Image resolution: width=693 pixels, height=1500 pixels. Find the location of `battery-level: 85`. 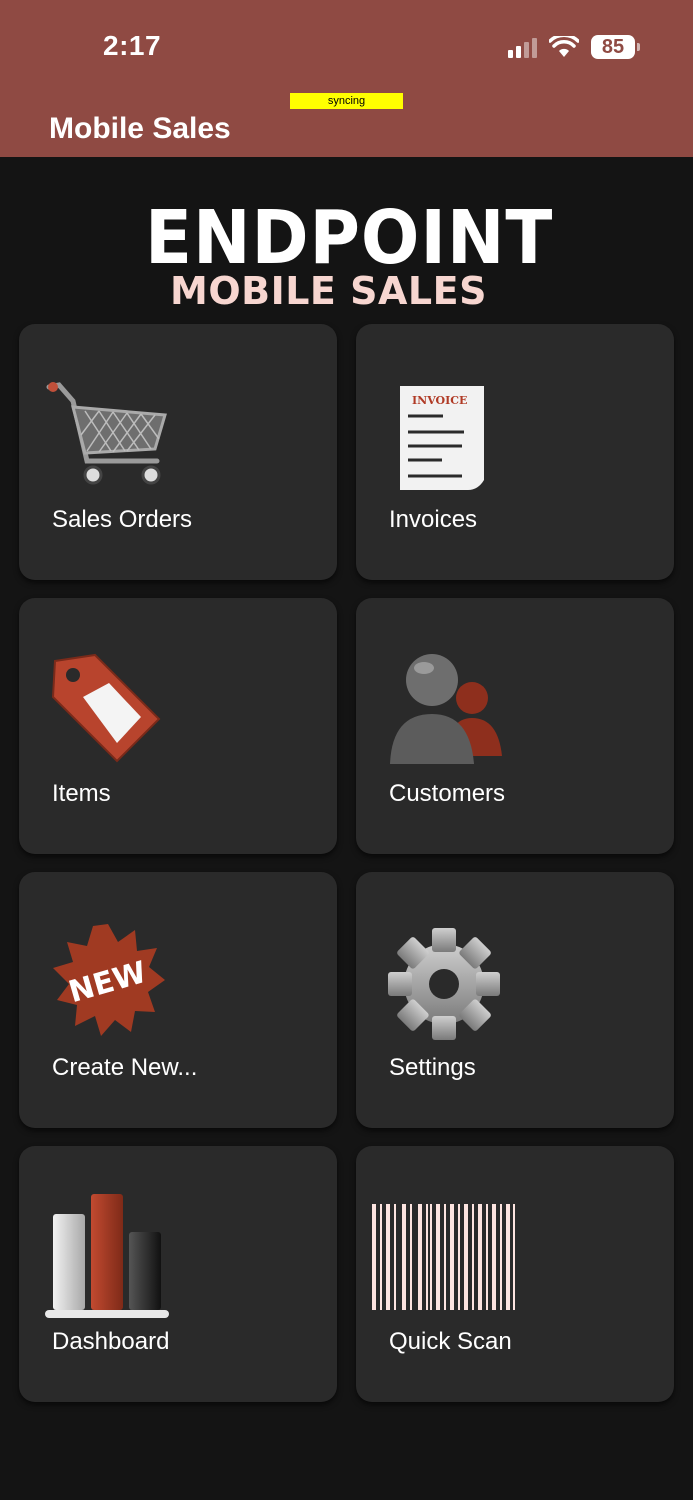

battery-level: 85 is located at coordinates (613, 46).